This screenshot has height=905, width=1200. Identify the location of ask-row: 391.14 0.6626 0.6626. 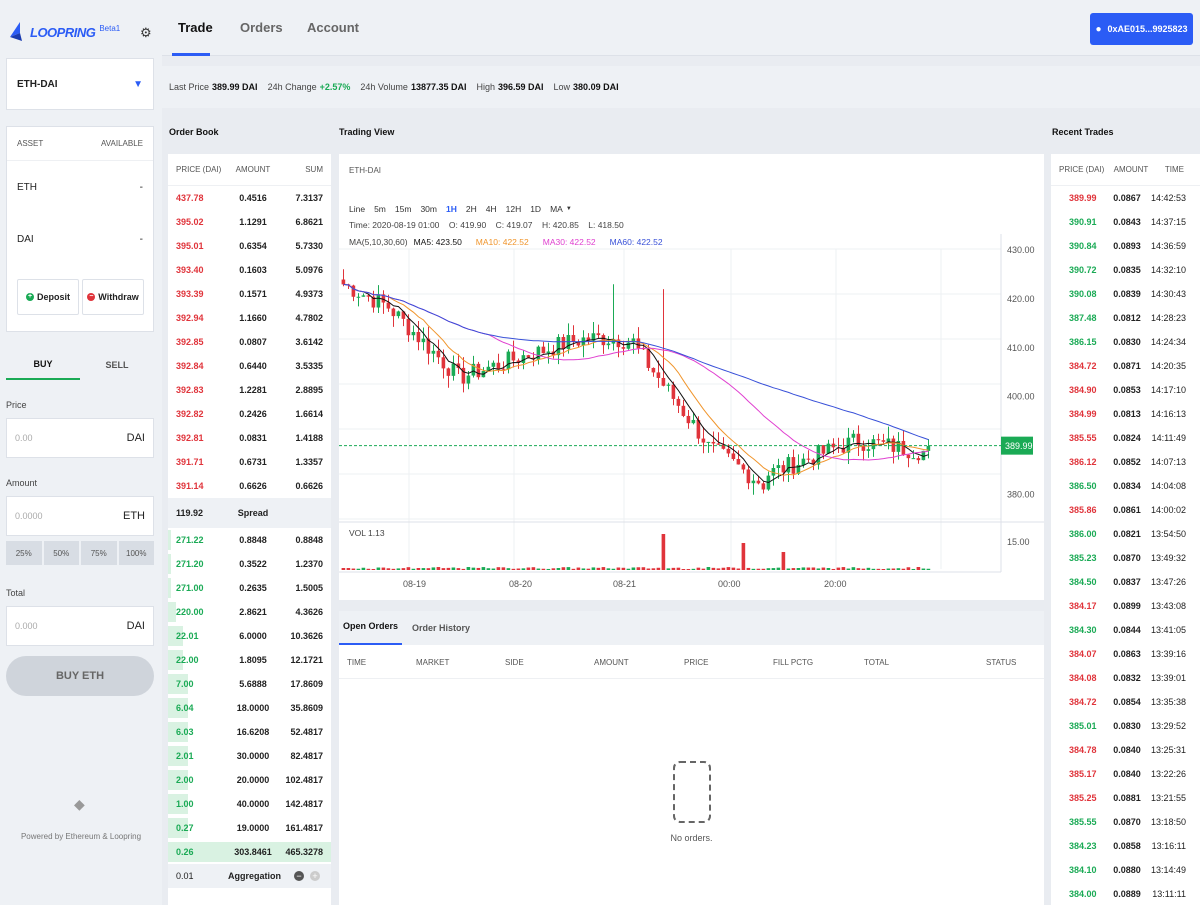
(249, 486).